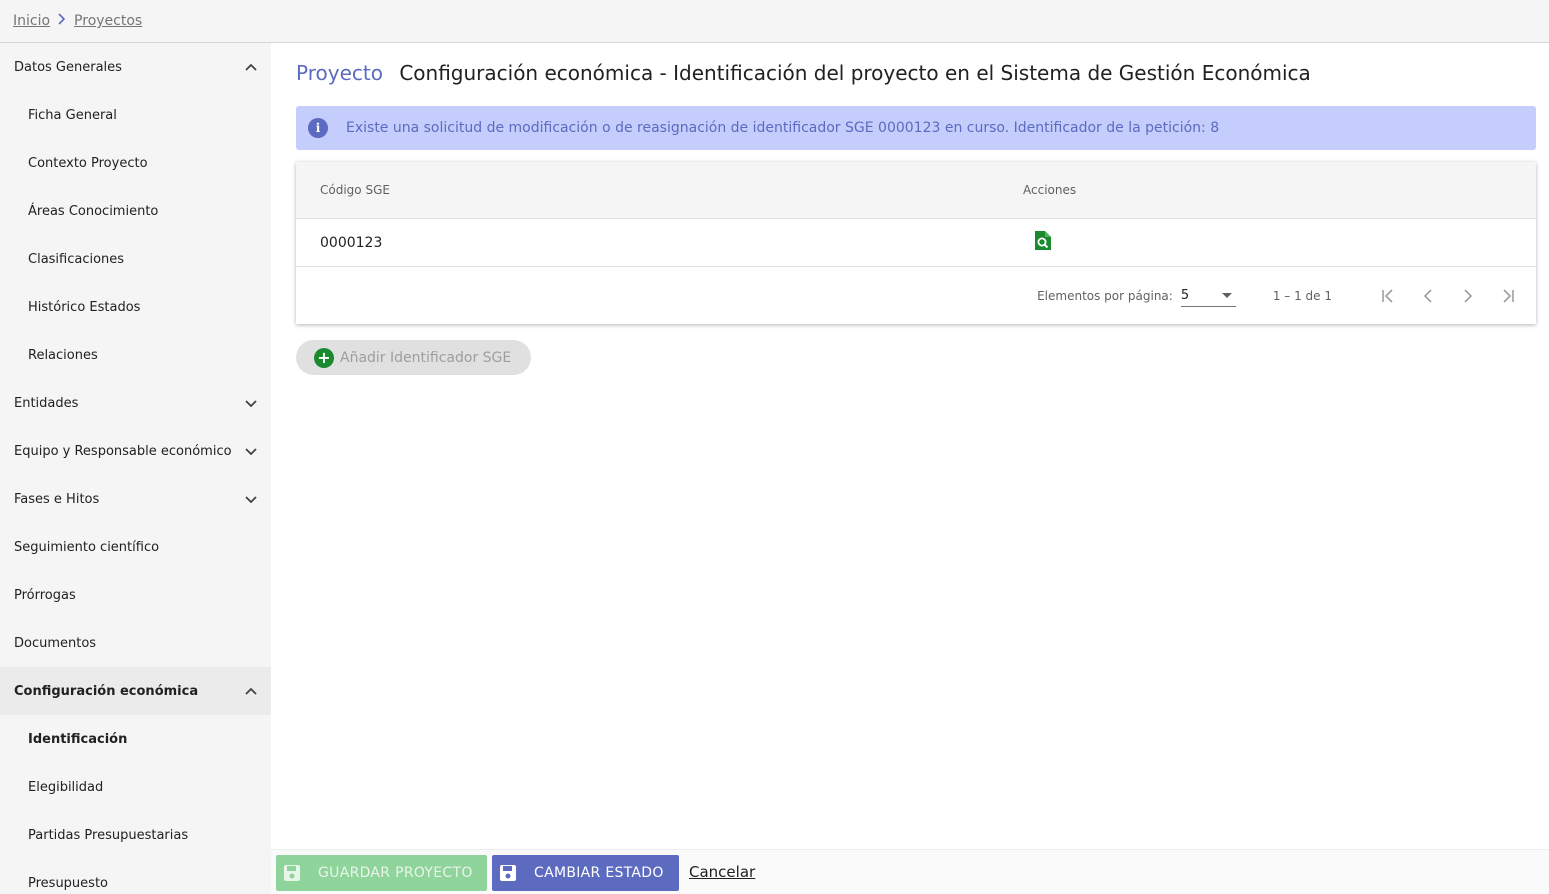 Image resolution: width=1549 pixels, height=894 pixels. Describe the element at coordinates (599, 873) in the screenshot. I see `change-state-label: CAMBIAR ESTADO` at that location.